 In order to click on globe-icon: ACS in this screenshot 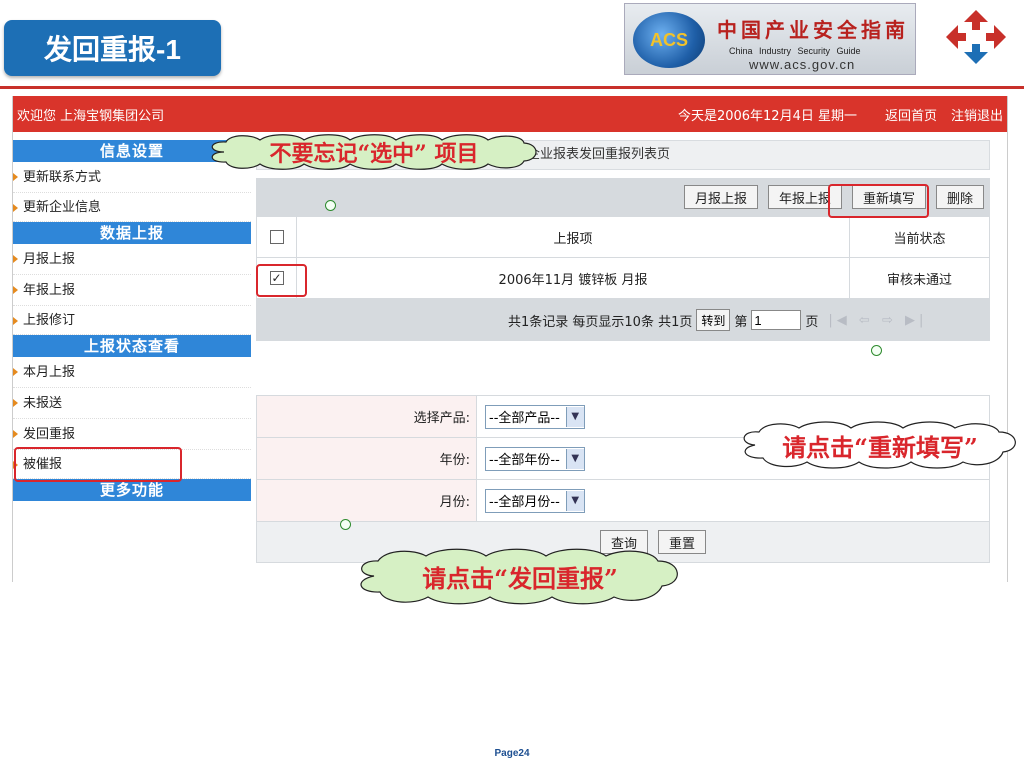, I will do `click(669, 40)`.